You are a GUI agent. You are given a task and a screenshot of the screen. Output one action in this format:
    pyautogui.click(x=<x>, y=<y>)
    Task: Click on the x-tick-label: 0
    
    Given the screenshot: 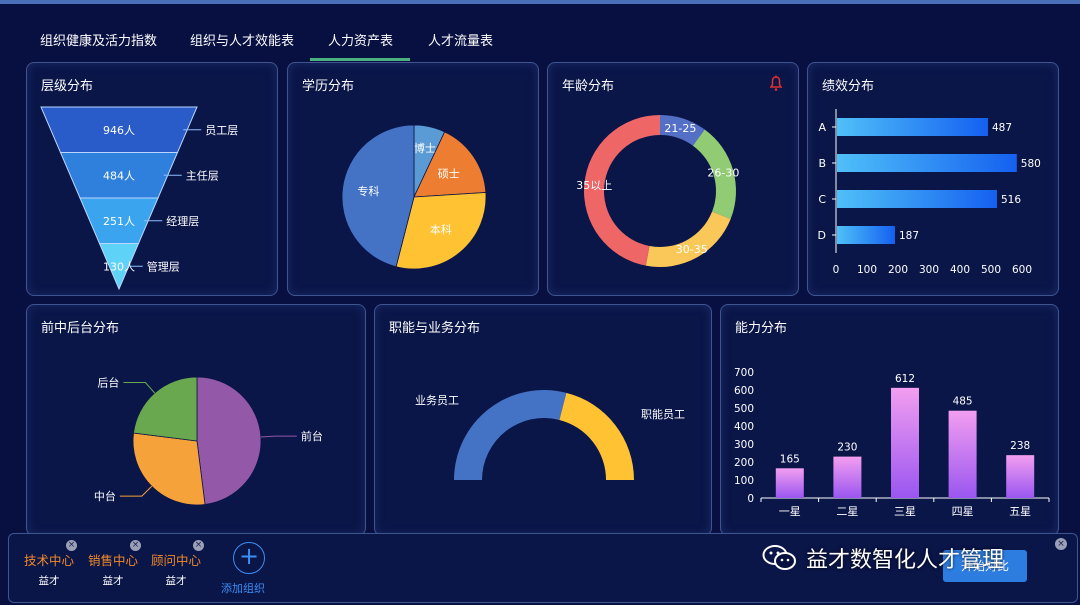 What is the action you would take?
    pyautogui.click(x=836, y=270)
    